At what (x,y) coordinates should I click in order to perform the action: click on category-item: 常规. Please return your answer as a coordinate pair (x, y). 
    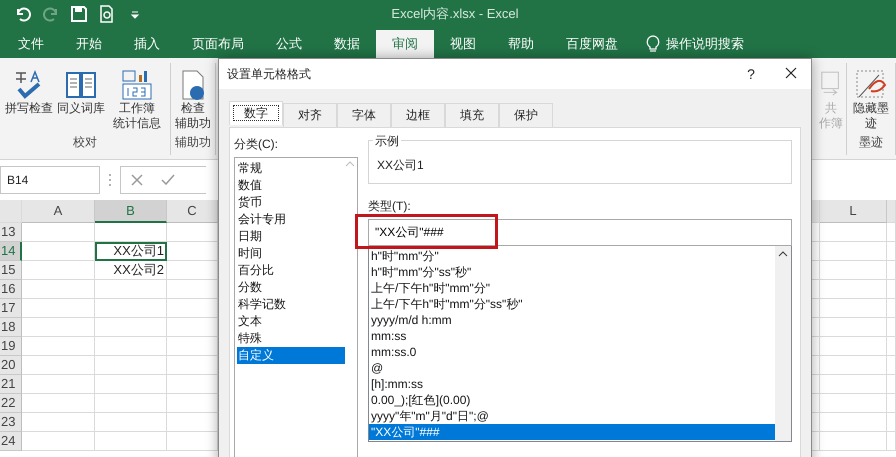
    Looking at the image, I should click on (291, 168).